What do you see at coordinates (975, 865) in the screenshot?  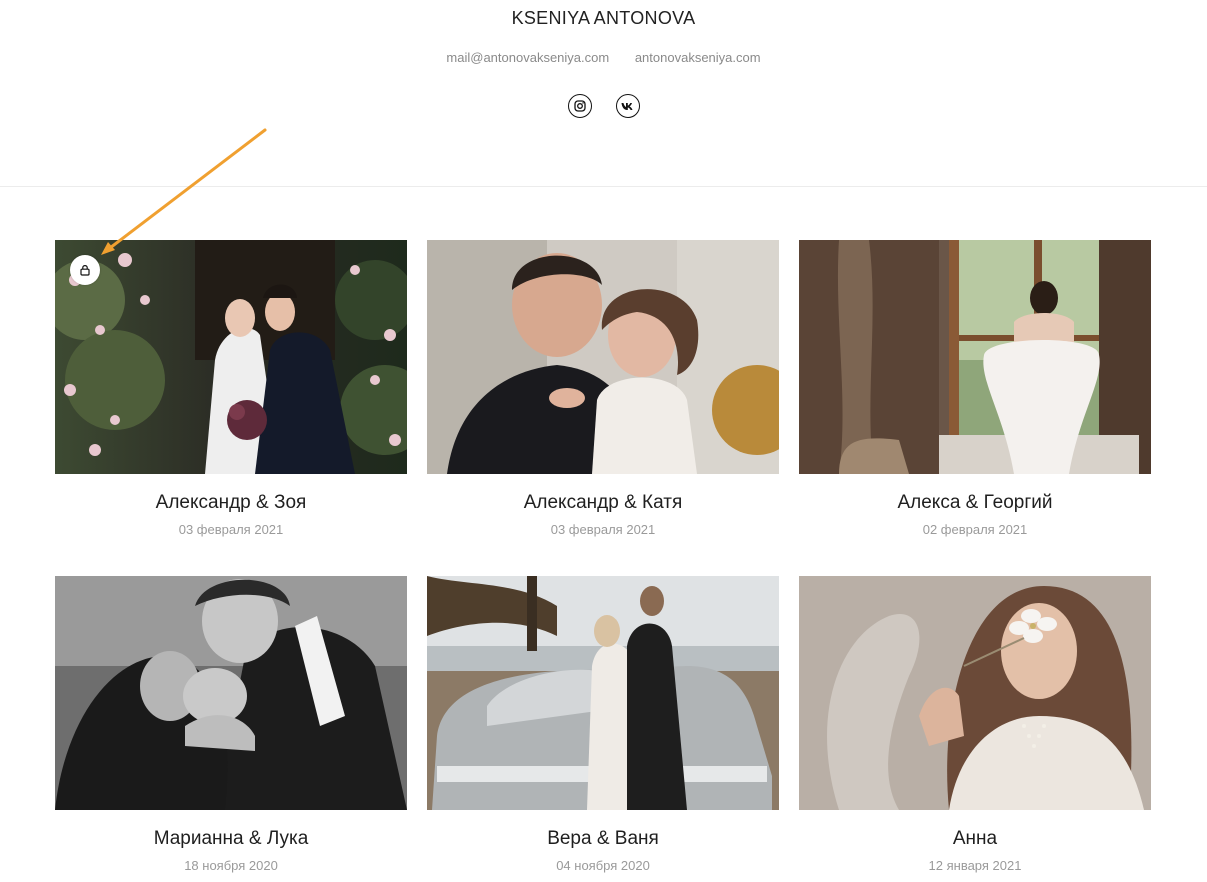 I see `card-date: 12 января 2021` at bounding box center [975, 865].